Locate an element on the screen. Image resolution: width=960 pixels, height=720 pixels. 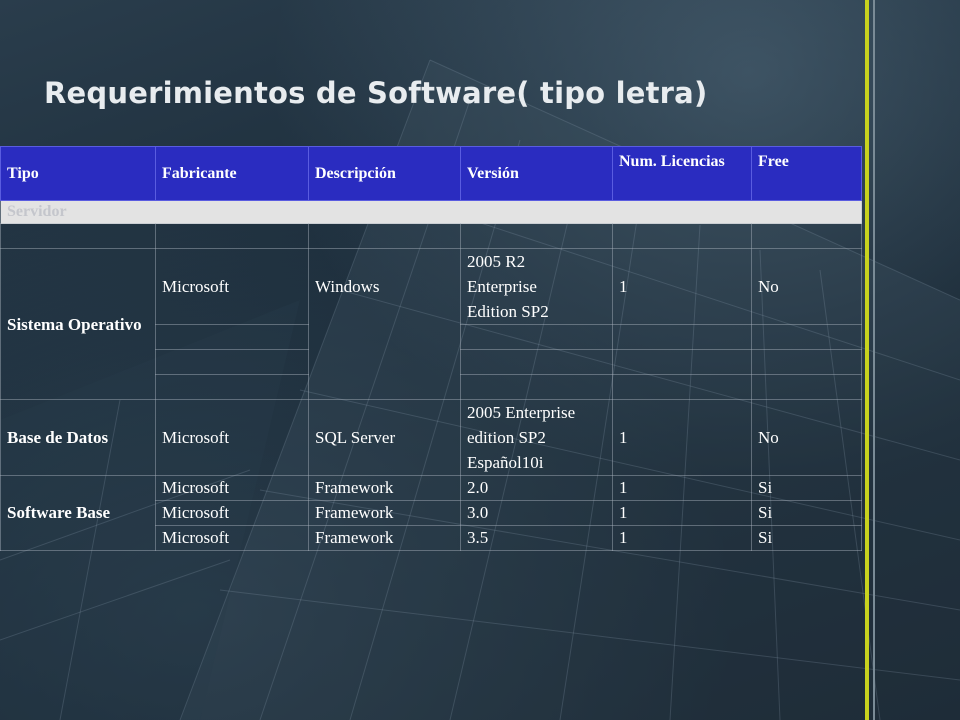
version-line: 2005 R2 is located at coordinates (496, 261).